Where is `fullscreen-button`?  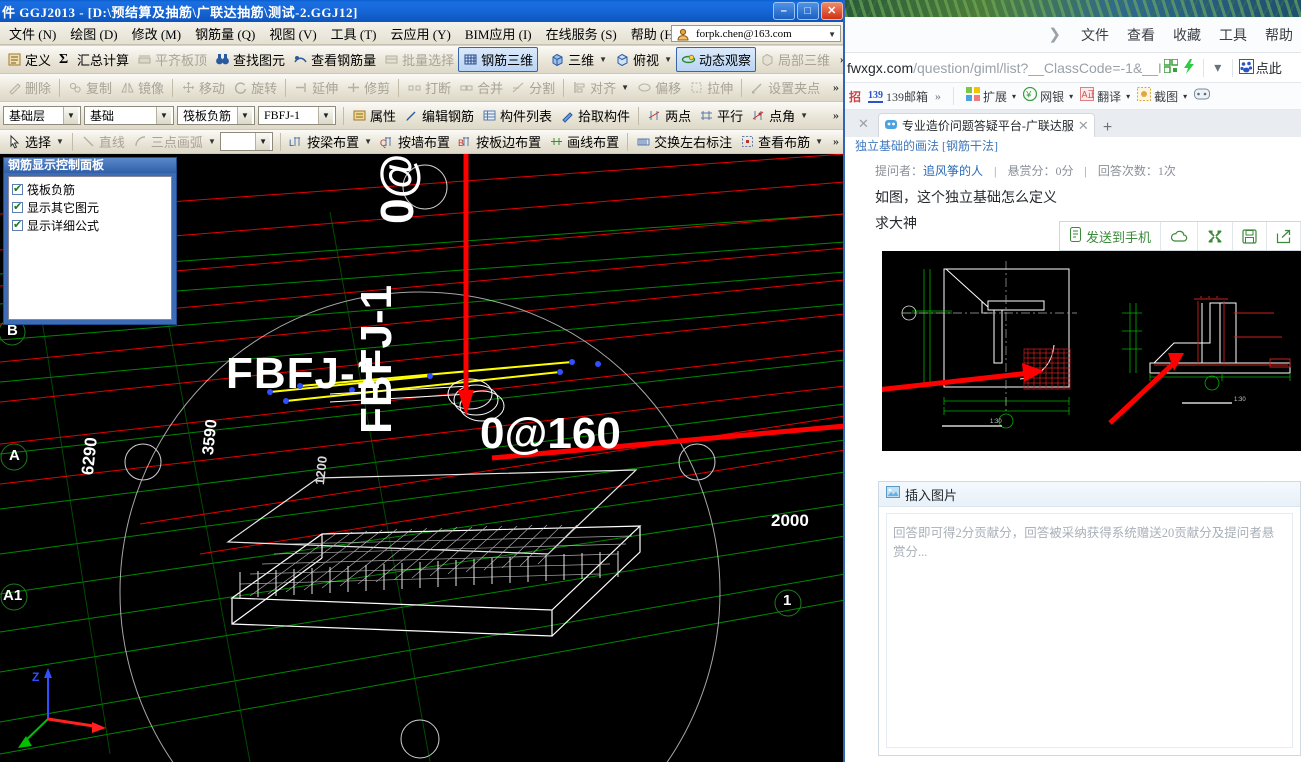
fullscreen-button is located at coordinates (1215, 236).